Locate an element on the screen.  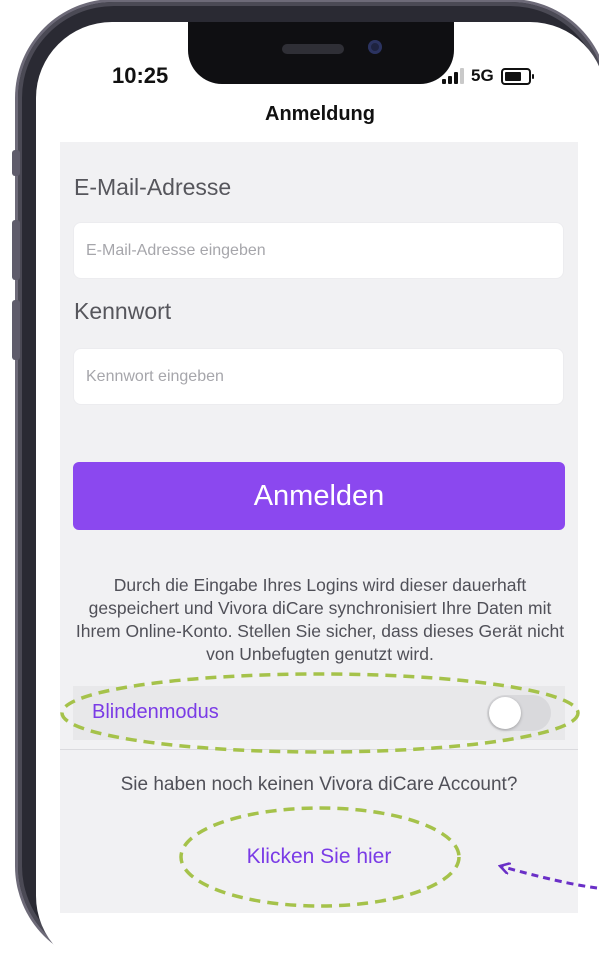
battery-icon is located at coordinates (517, 76).